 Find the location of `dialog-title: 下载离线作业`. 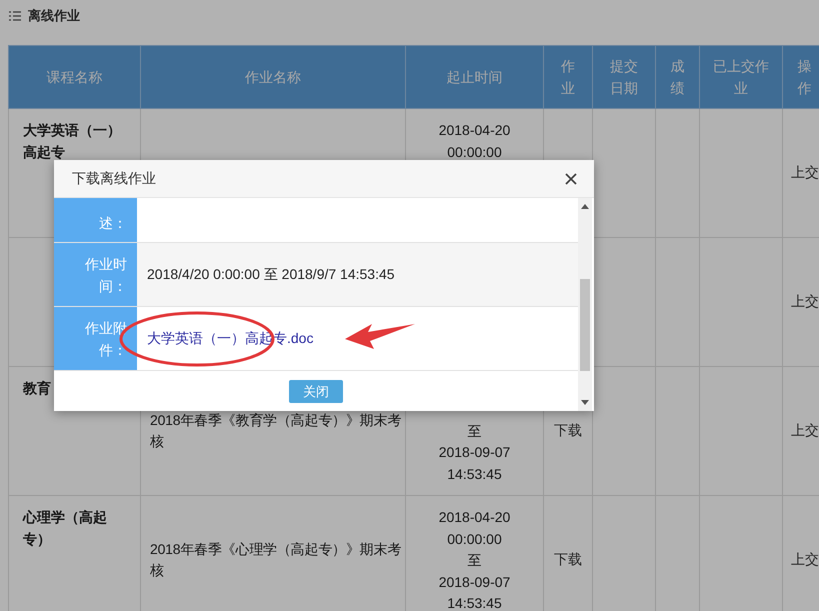

dialog-title: 下载离线作业 is located at coordinates (114, 179).